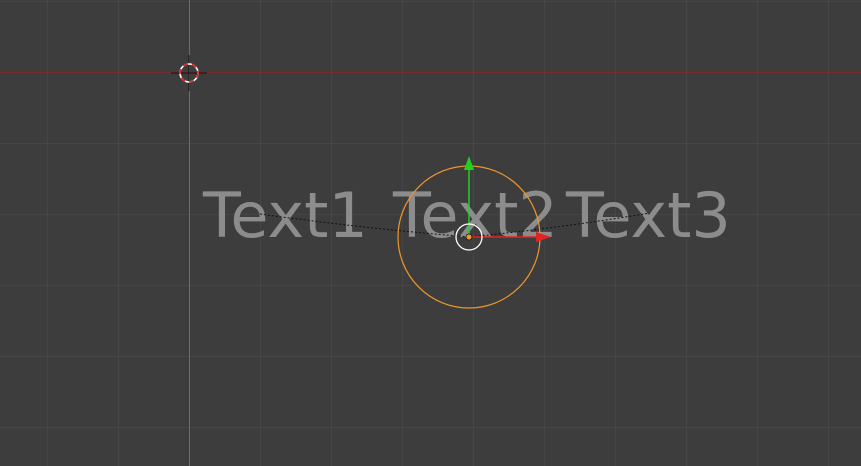 This screenshot has height=466, width=861. I want to click on object-origin-dot, so click(469, 237).